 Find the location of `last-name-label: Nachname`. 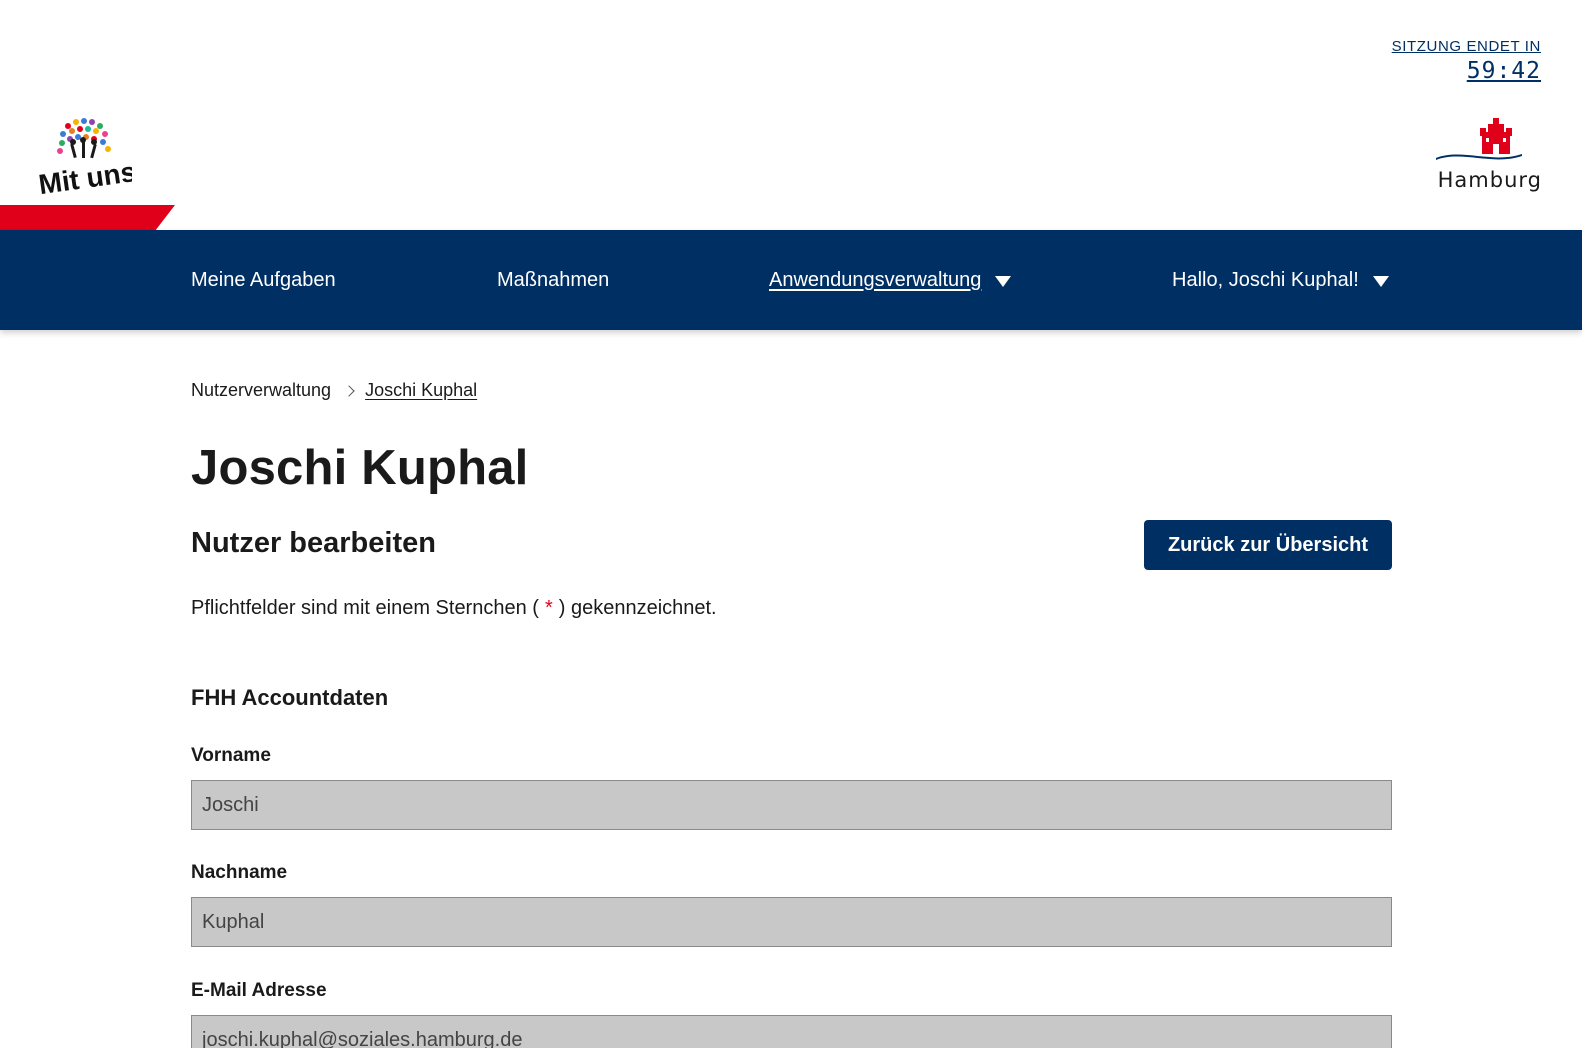

last-name-label: Nachname is located at coordinates (239, 872).